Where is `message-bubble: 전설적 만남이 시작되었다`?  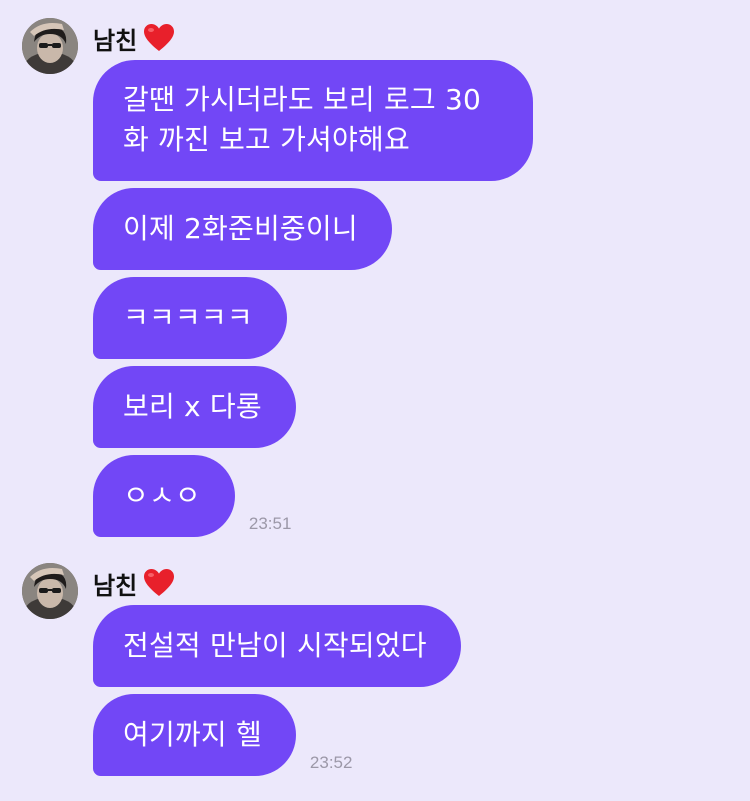 message-bubble: 전설적 만남이 시작되었다 is located at coordinates (277, 646).